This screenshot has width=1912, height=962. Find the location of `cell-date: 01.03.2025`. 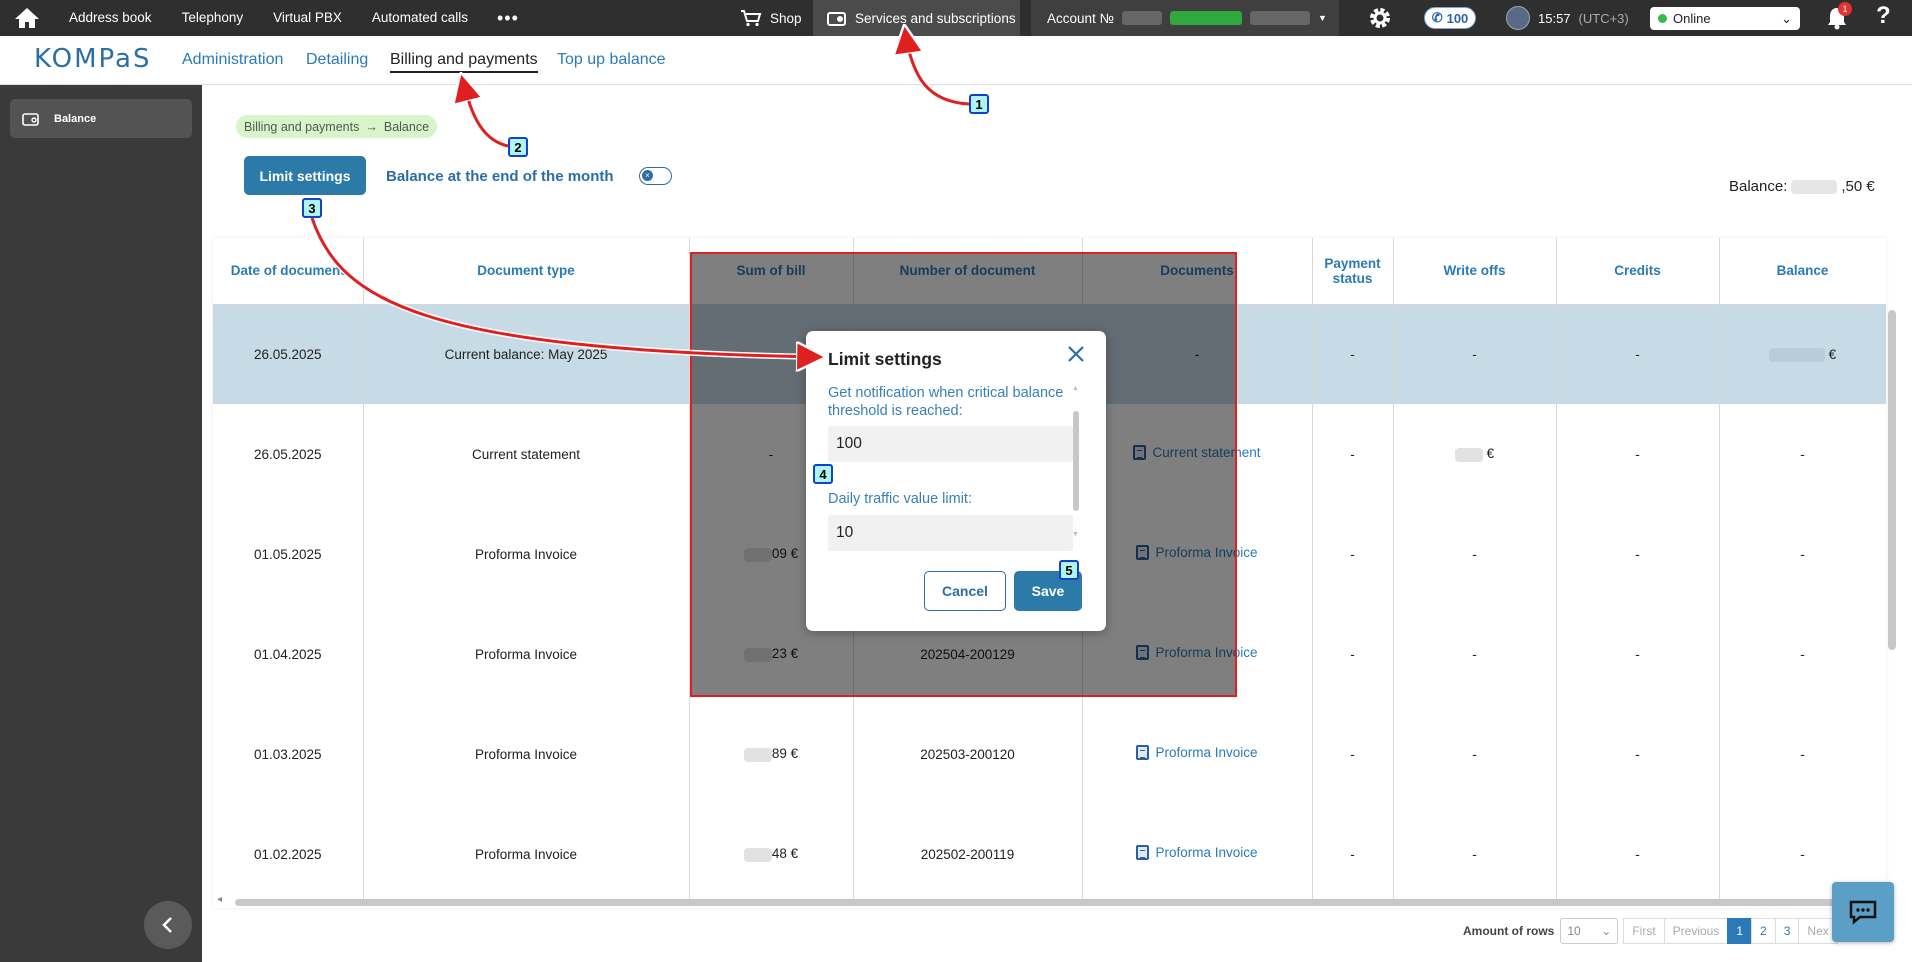

cell-date: 01.03.2025 is located at coordinates (288, 754).